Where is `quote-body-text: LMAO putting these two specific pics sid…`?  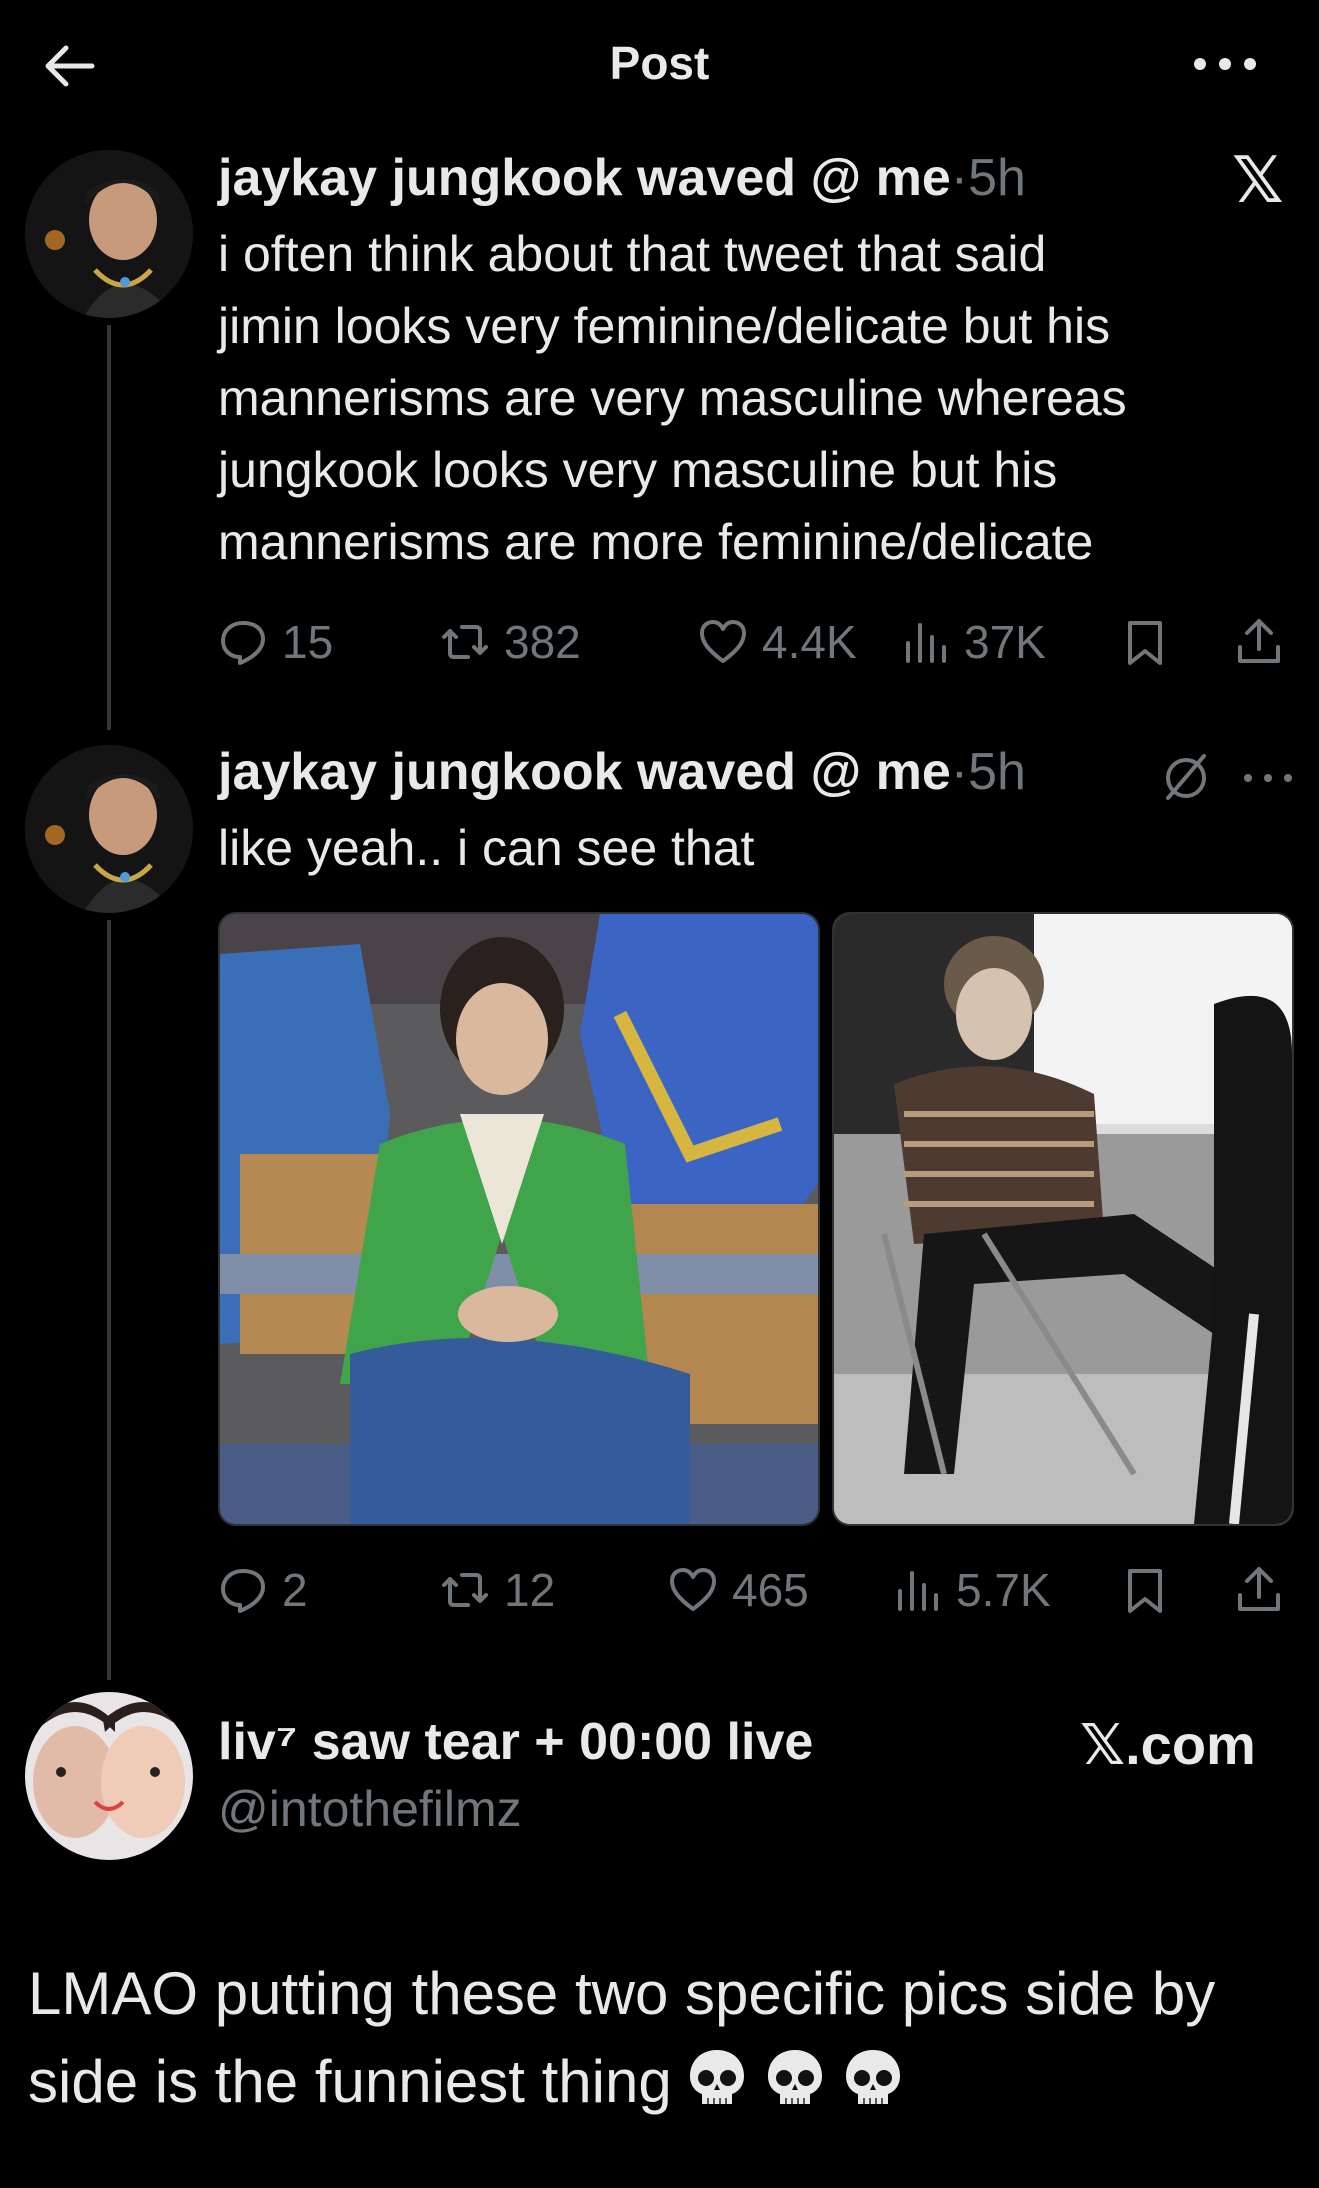
quote-body-text: LMAO putting these two specific pics sid… is located at coordinates (622, 2037).